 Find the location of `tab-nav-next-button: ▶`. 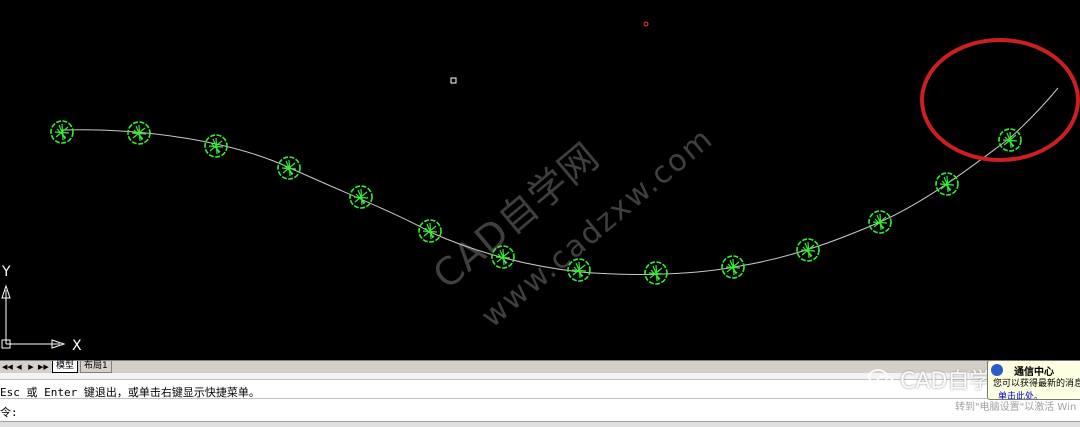

tab-nav-next-button: ▶ is located at coordinates (31, 367).